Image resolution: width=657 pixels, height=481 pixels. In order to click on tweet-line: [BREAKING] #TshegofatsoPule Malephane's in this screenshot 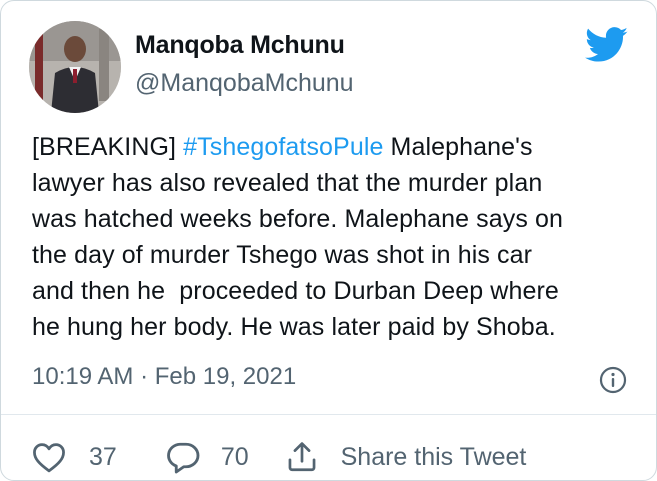, I will do `click(337, 147)`.